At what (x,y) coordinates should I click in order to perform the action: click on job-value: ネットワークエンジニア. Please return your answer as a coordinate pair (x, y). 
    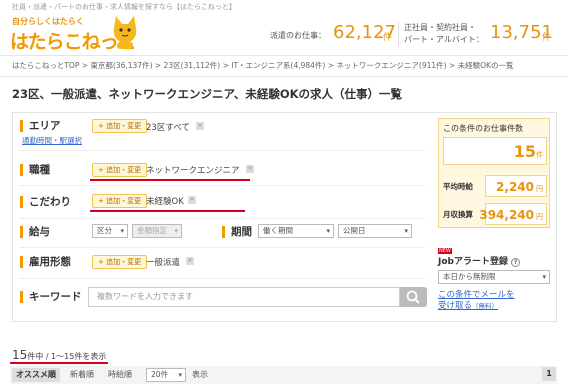
    Looking at the image, I should click on (193, 171).